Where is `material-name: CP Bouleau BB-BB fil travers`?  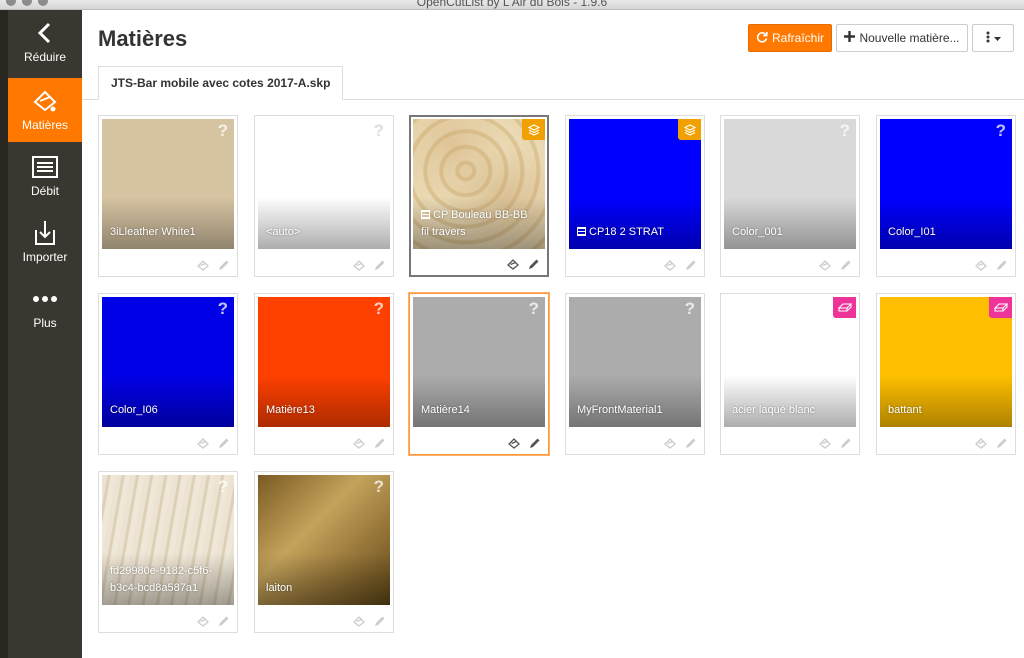
material-name: CP Bouleau BB-BB fil travers is located at coordinates (479, 224).